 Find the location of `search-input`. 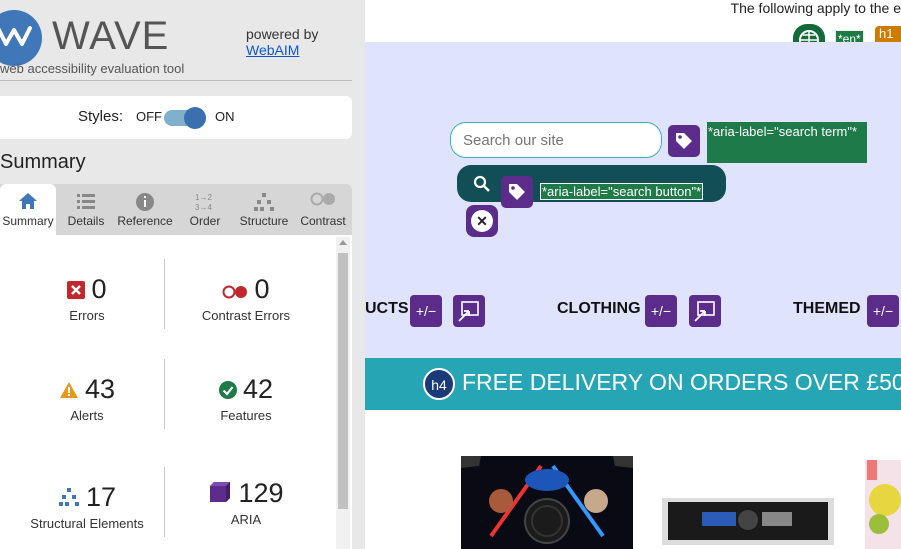

search-input is located at coordinates (556, 140).